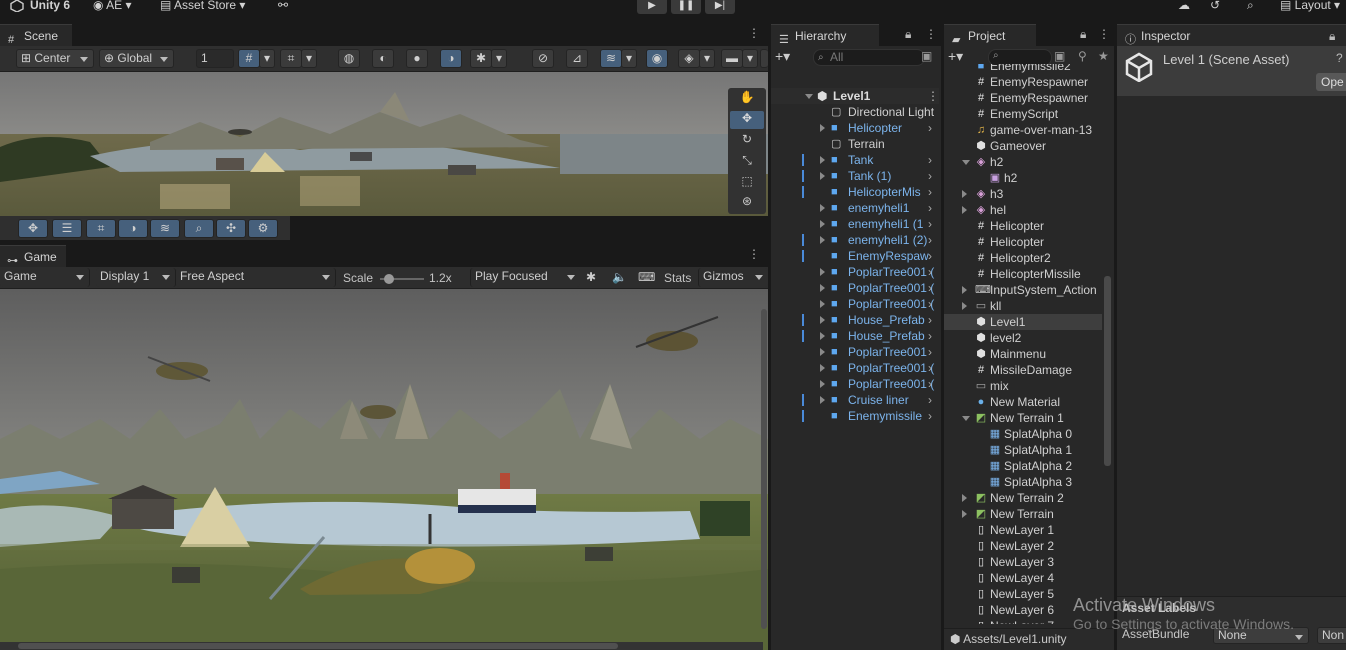  What do you see at coordinates (855, 240) in the screenshot?
I see `hierarchy-item: ■ enemyheli1 (2) ›` at bounding box center [855, 240].